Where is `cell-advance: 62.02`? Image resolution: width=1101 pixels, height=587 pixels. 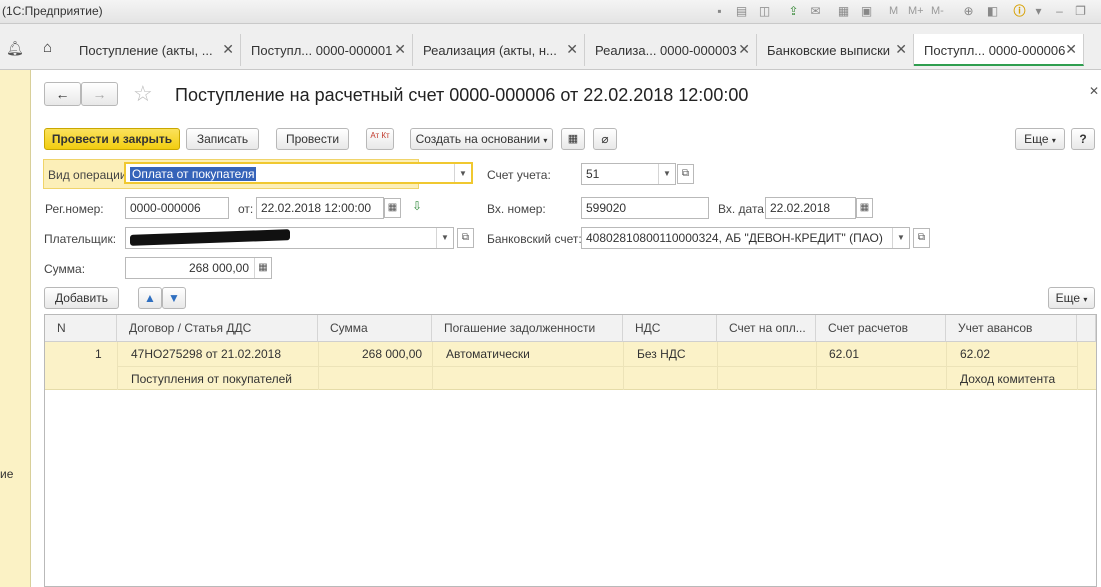 cell-advance: 62.02 is located at coordinates (975, 354).